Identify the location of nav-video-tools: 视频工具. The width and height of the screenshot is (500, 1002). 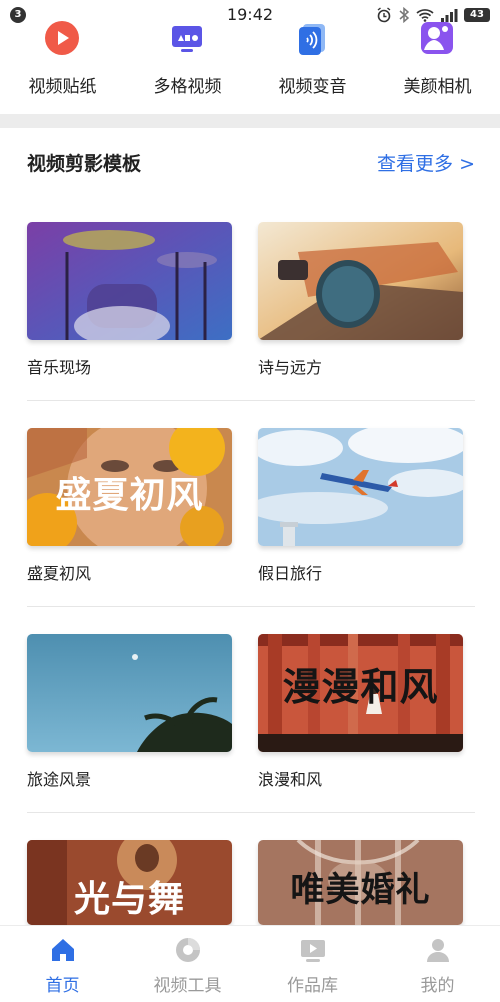
(187, 964).